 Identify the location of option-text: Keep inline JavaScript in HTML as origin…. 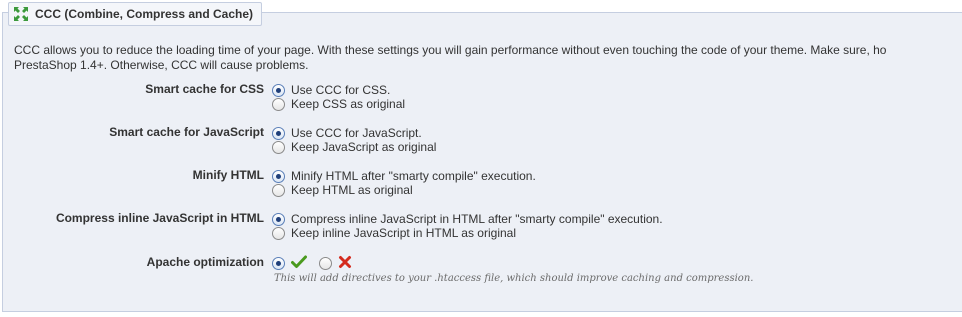
(403, 233).